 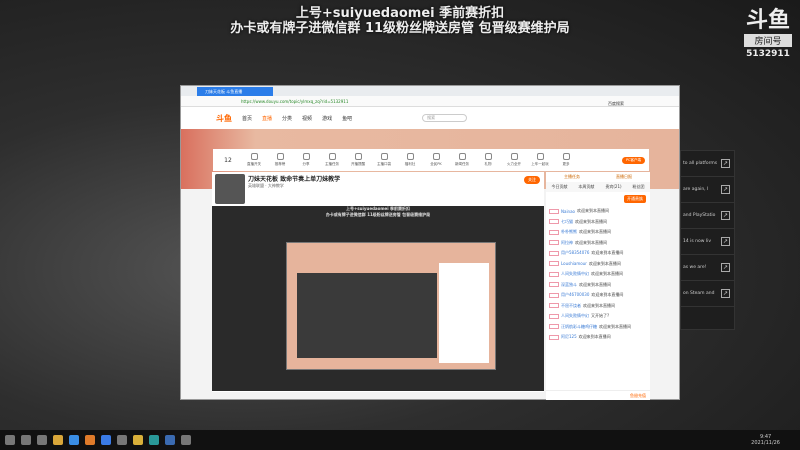 What do you see at coordinates (695, 267) in the screenshot?
I see `news-text: as we are!` at bounding box center [695, 267].